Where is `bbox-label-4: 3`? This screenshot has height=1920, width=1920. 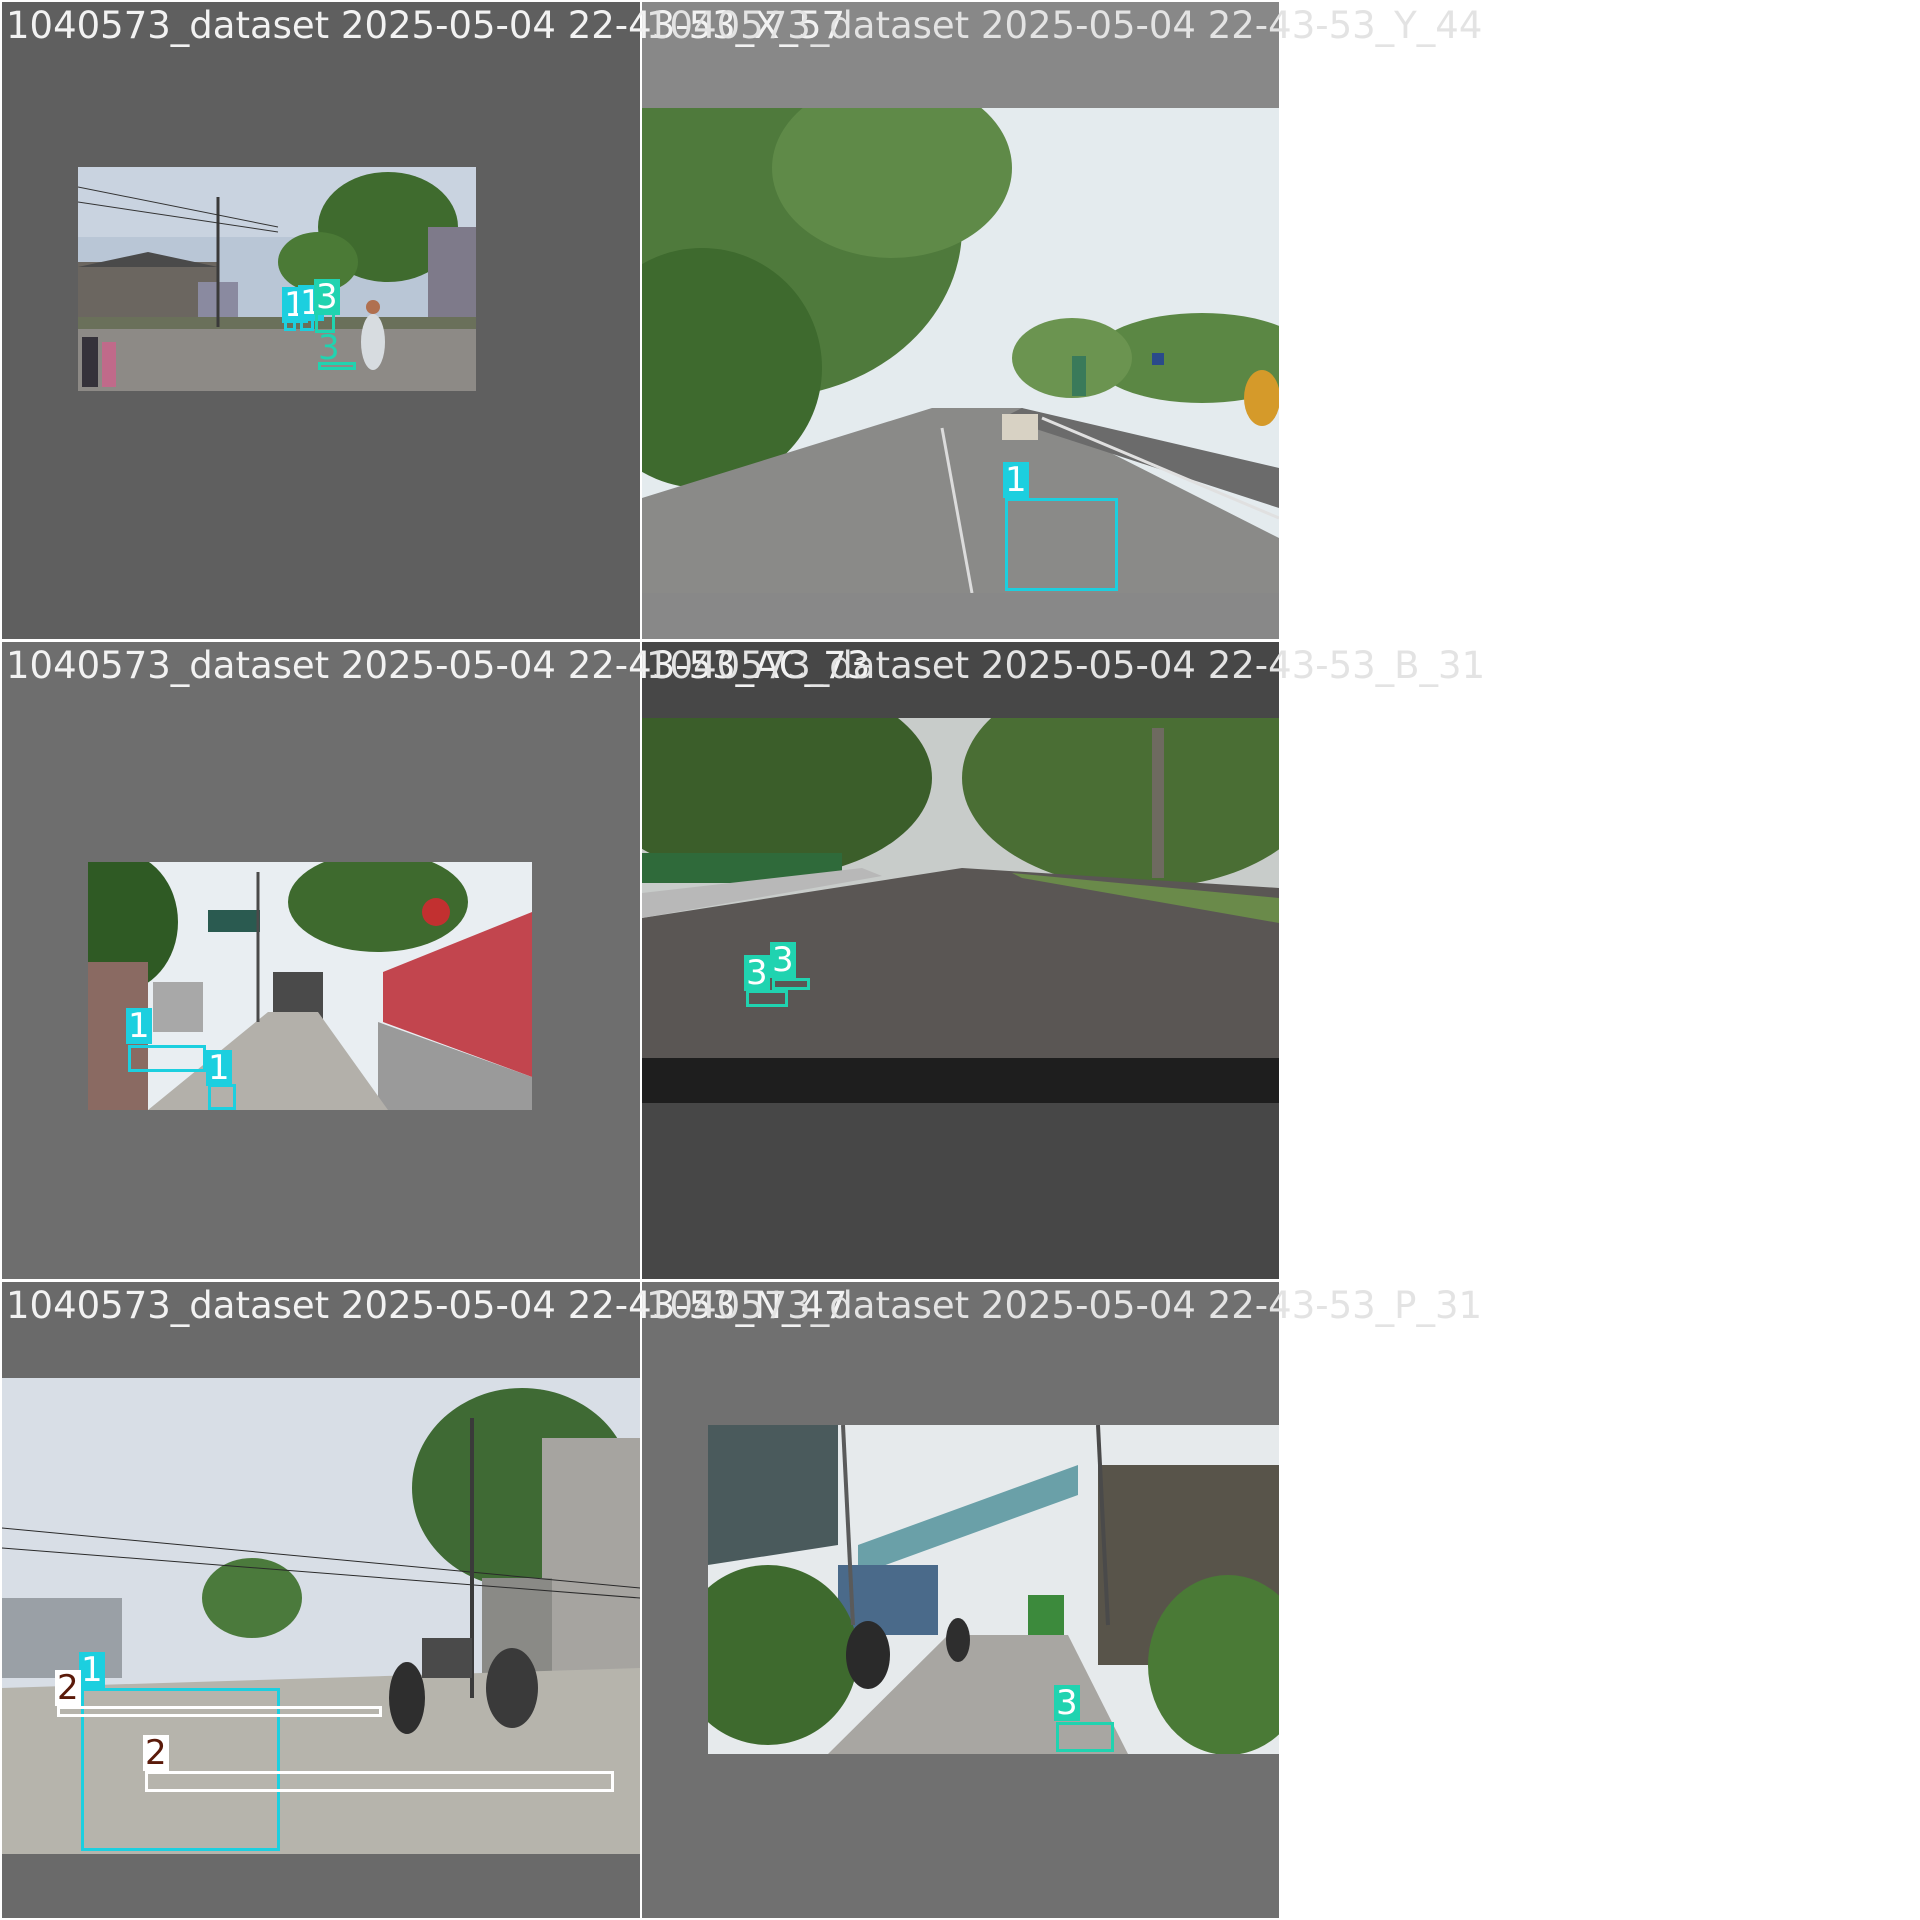
bbox-label-4: 3 is located at coordinates (329, 348).